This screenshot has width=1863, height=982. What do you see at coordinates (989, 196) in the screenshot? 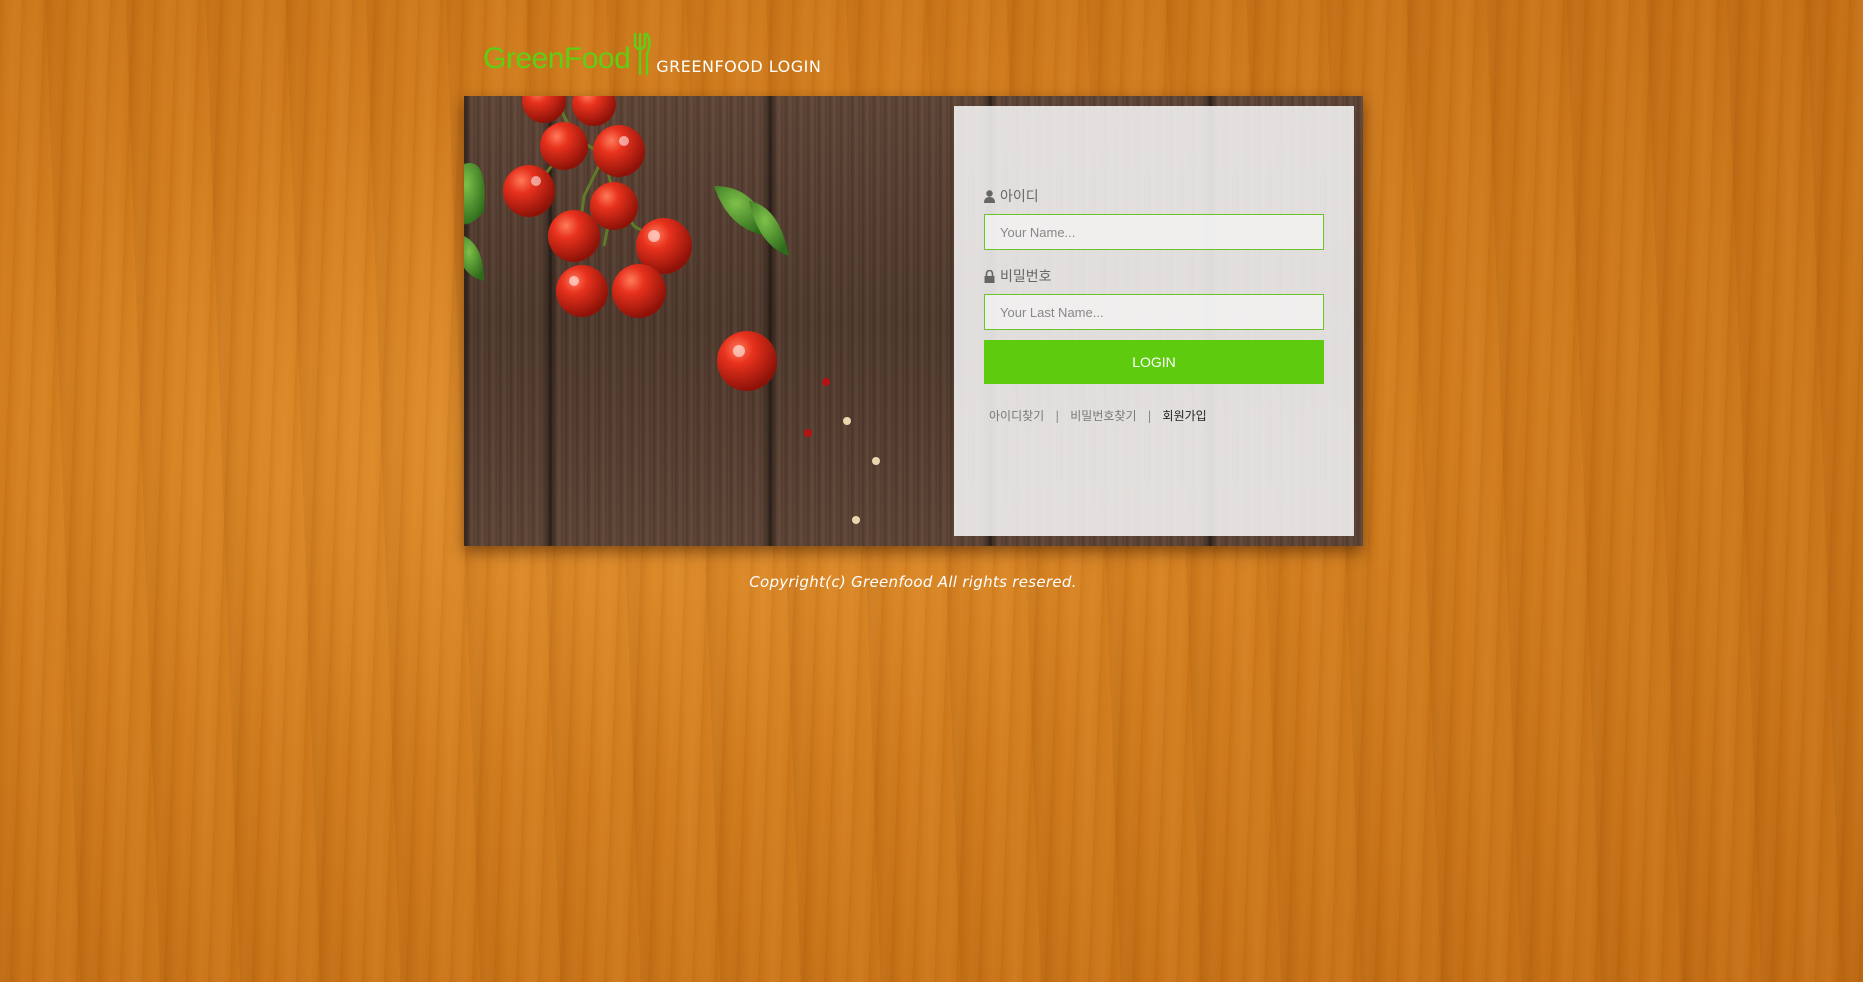
I see `user-icon` at bounding box center [989, 196].